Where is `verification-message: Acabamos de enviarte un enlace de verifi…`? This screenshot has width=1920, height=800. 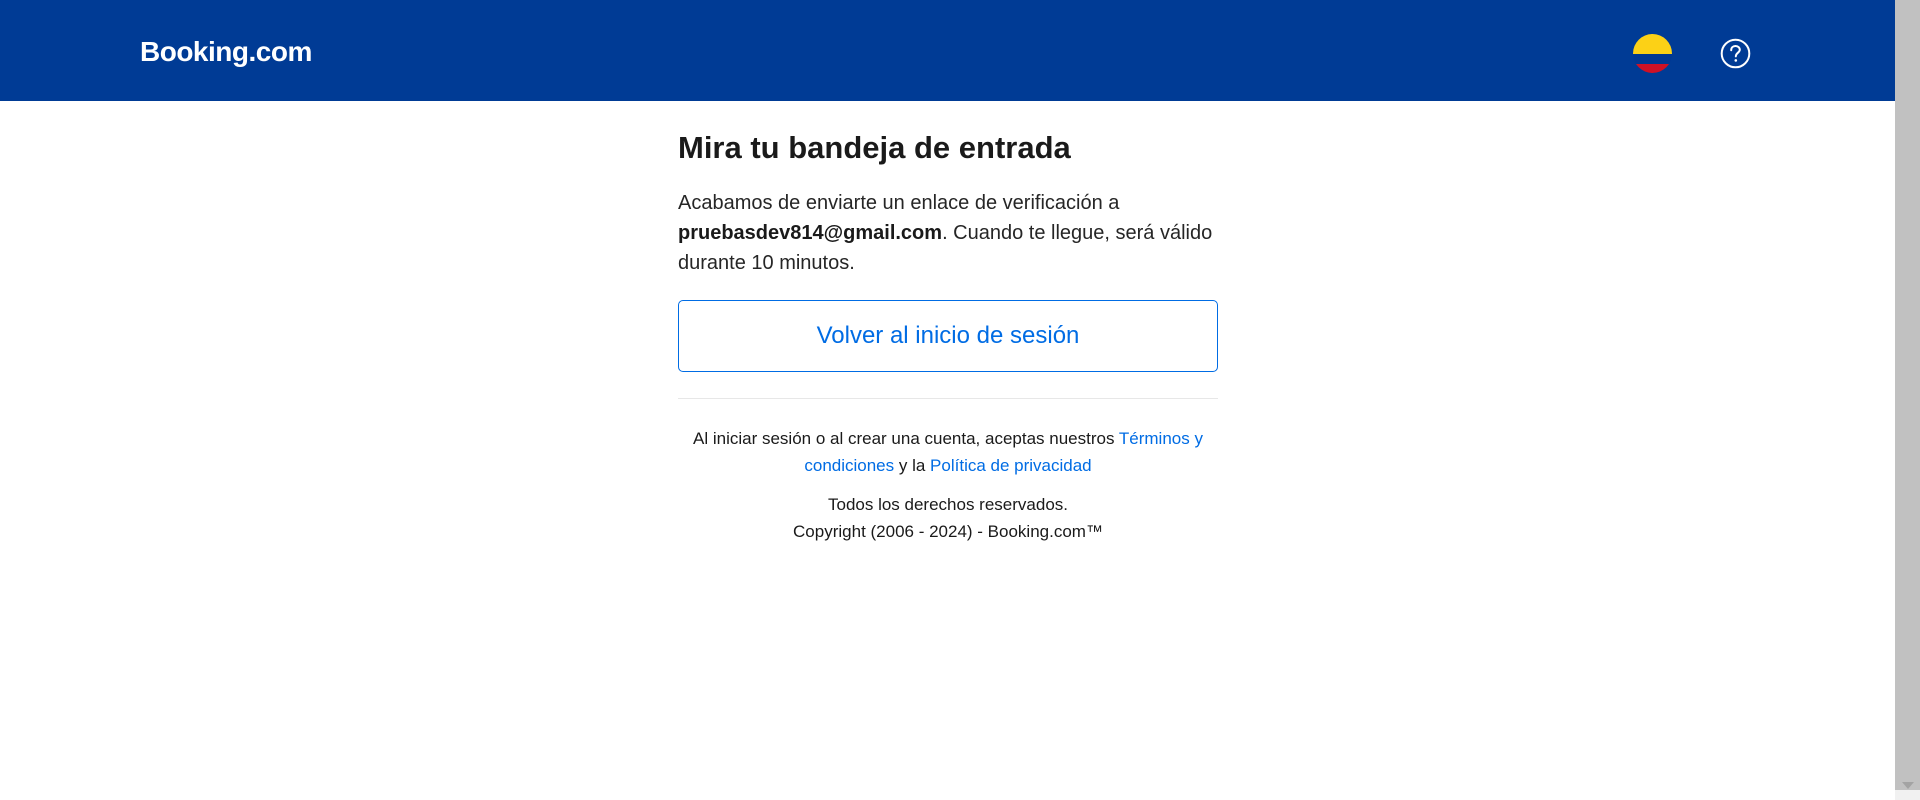 verification-message: Acabamos de enviarte un enlace de verifi… is located at coordinates (948, 233).